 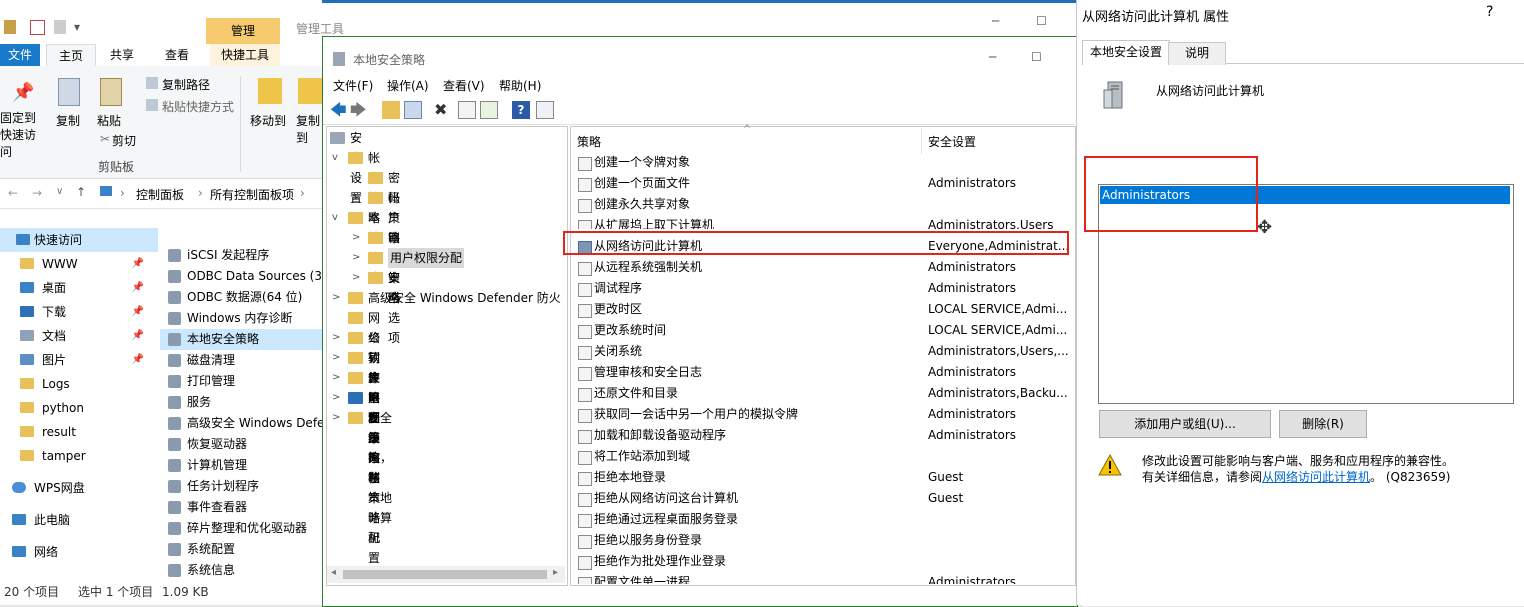 I want to click on menu-help: 帮助(H), so click(x=520, y=85).